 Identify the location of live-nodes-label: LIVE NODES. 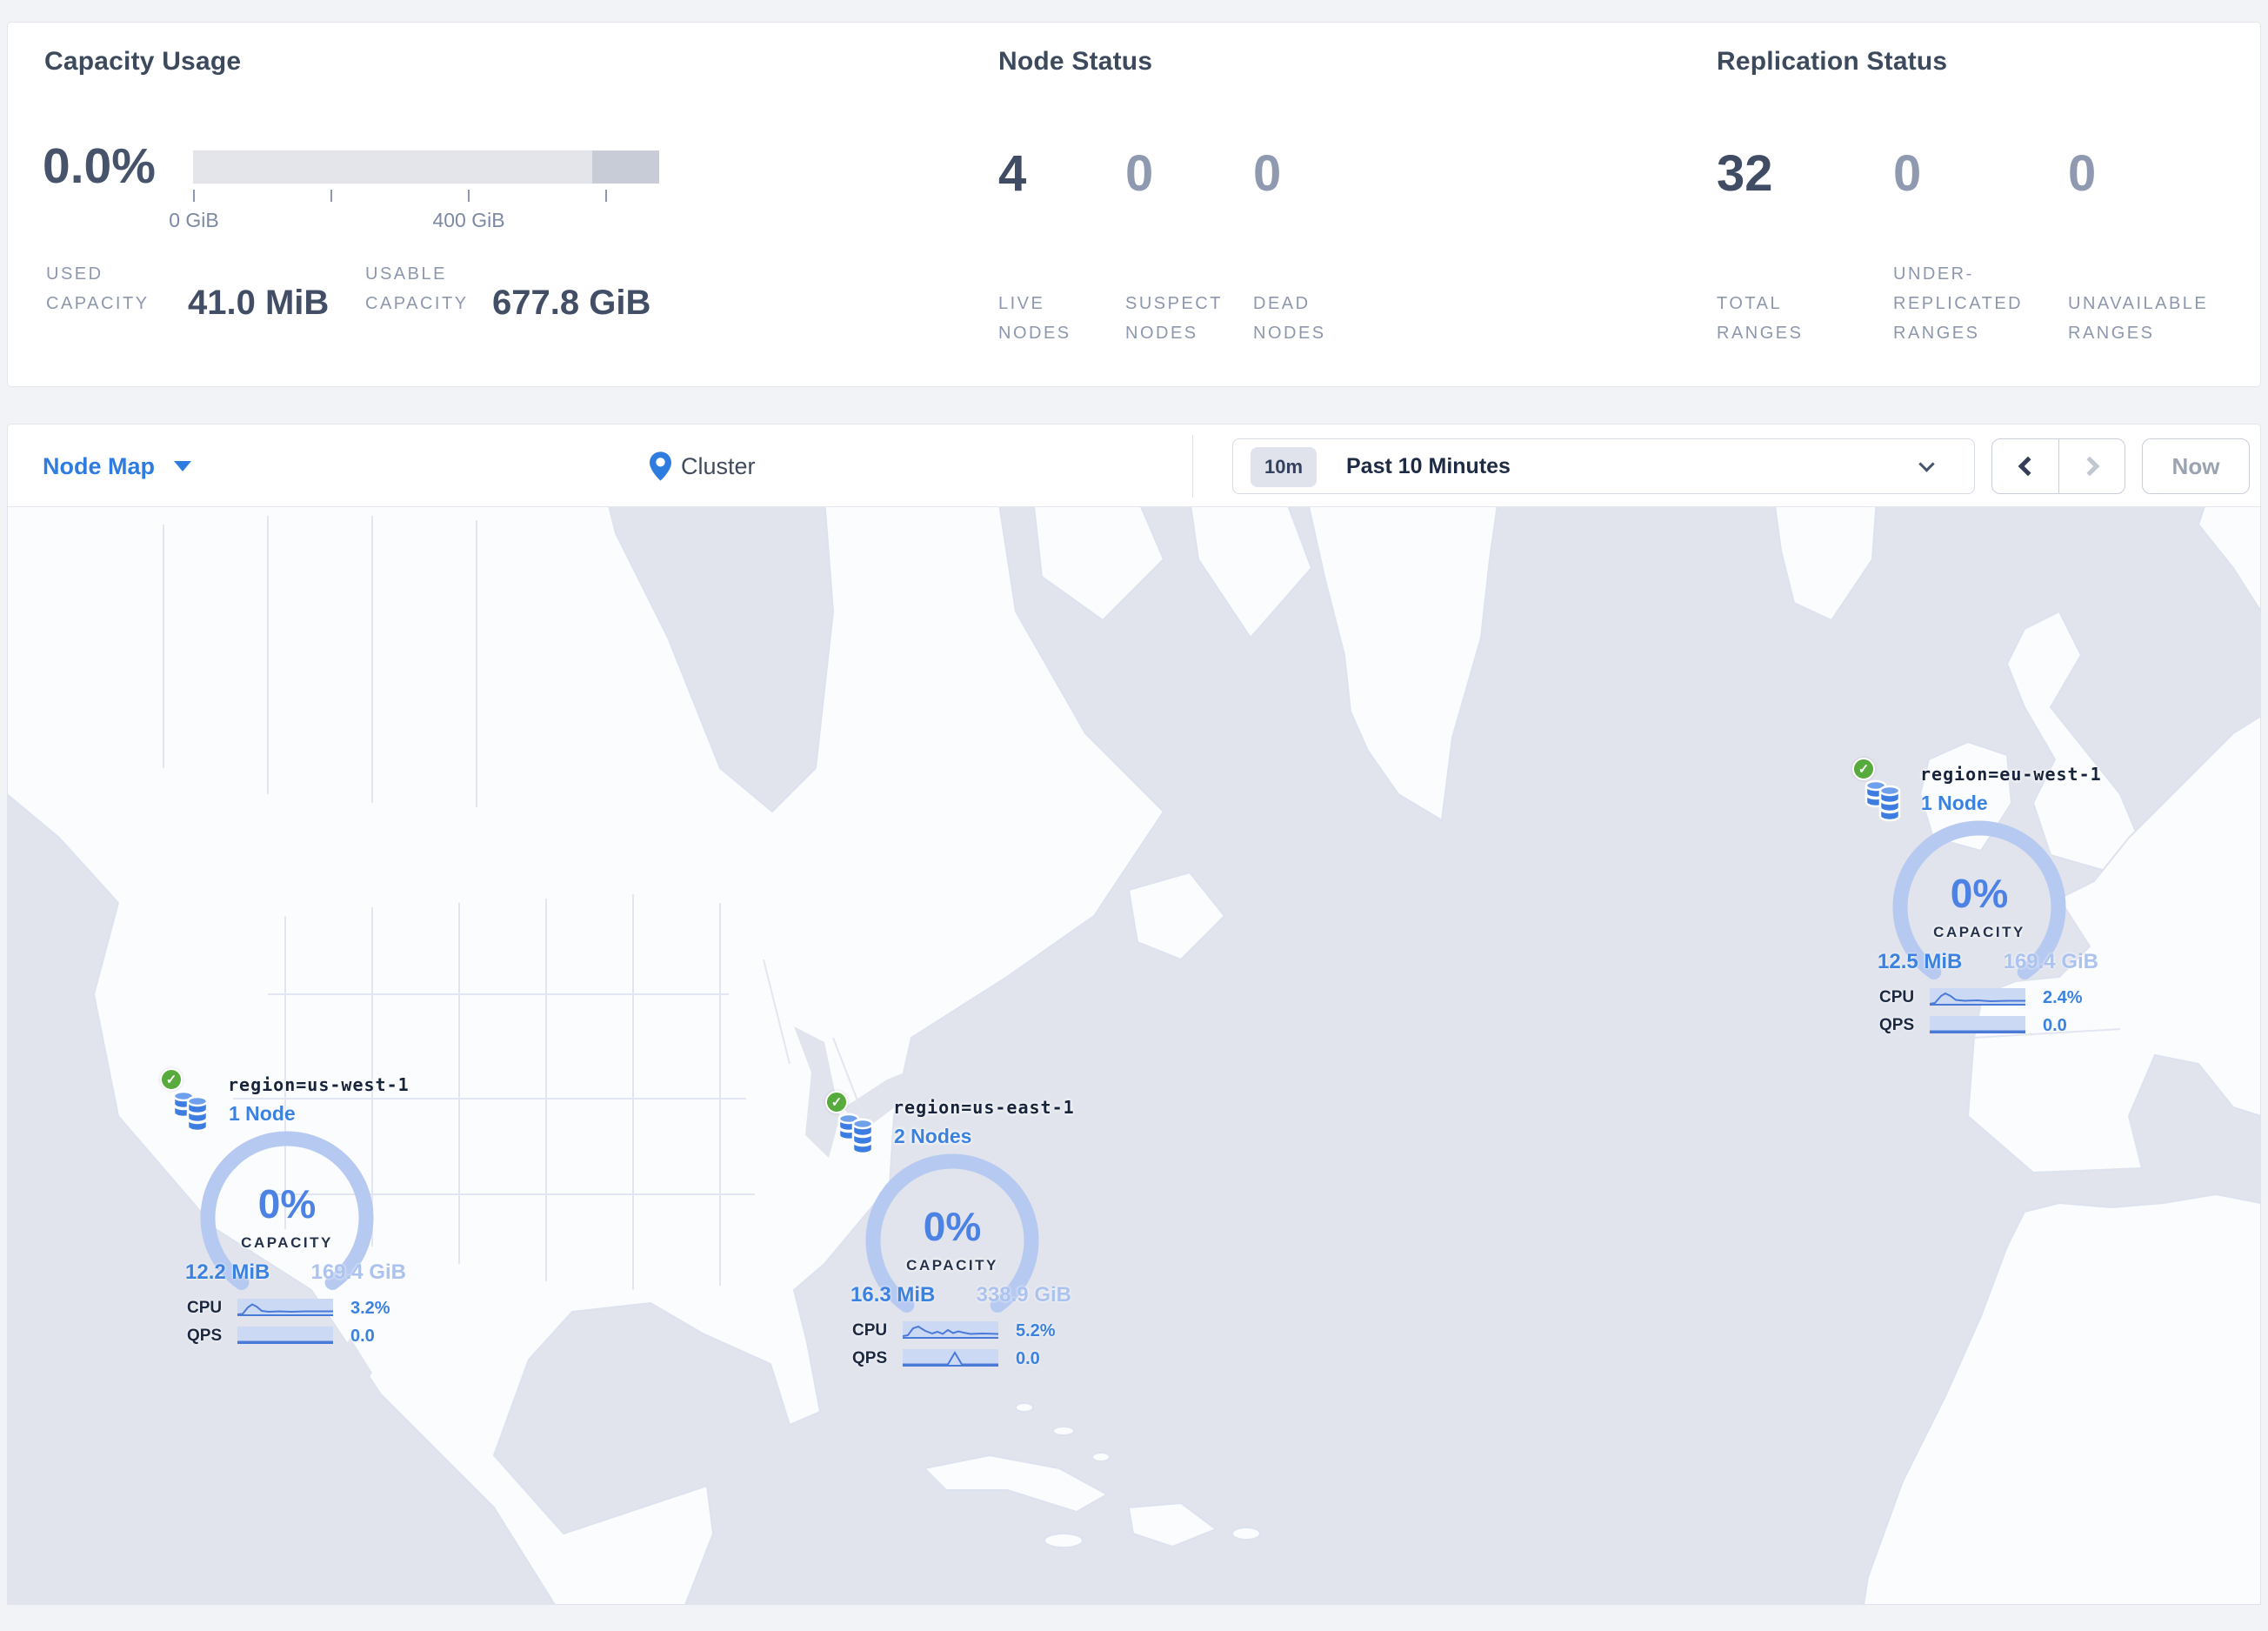
(1034, 318).